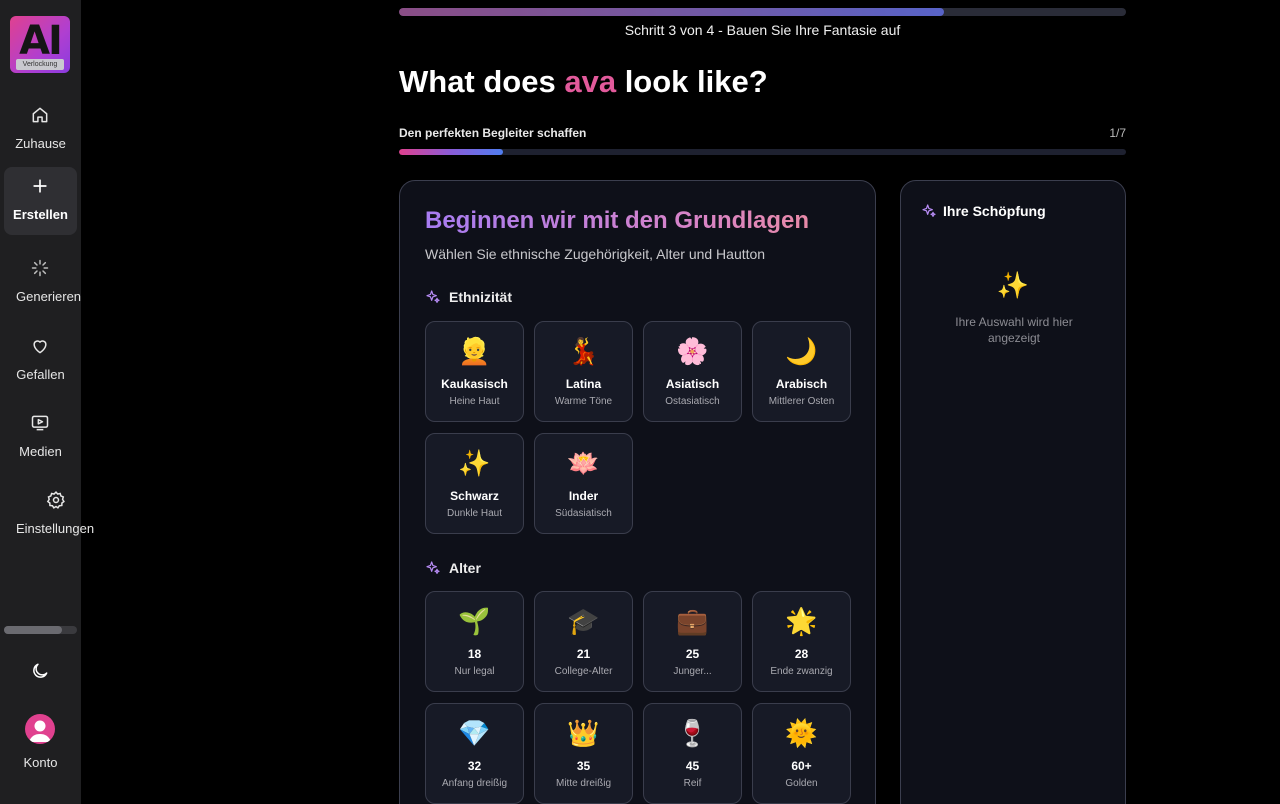 Image resolution: width=1280 pixels, height=804 pixels. I want to click on option-title: Kaukasisch, so click(474, 384).